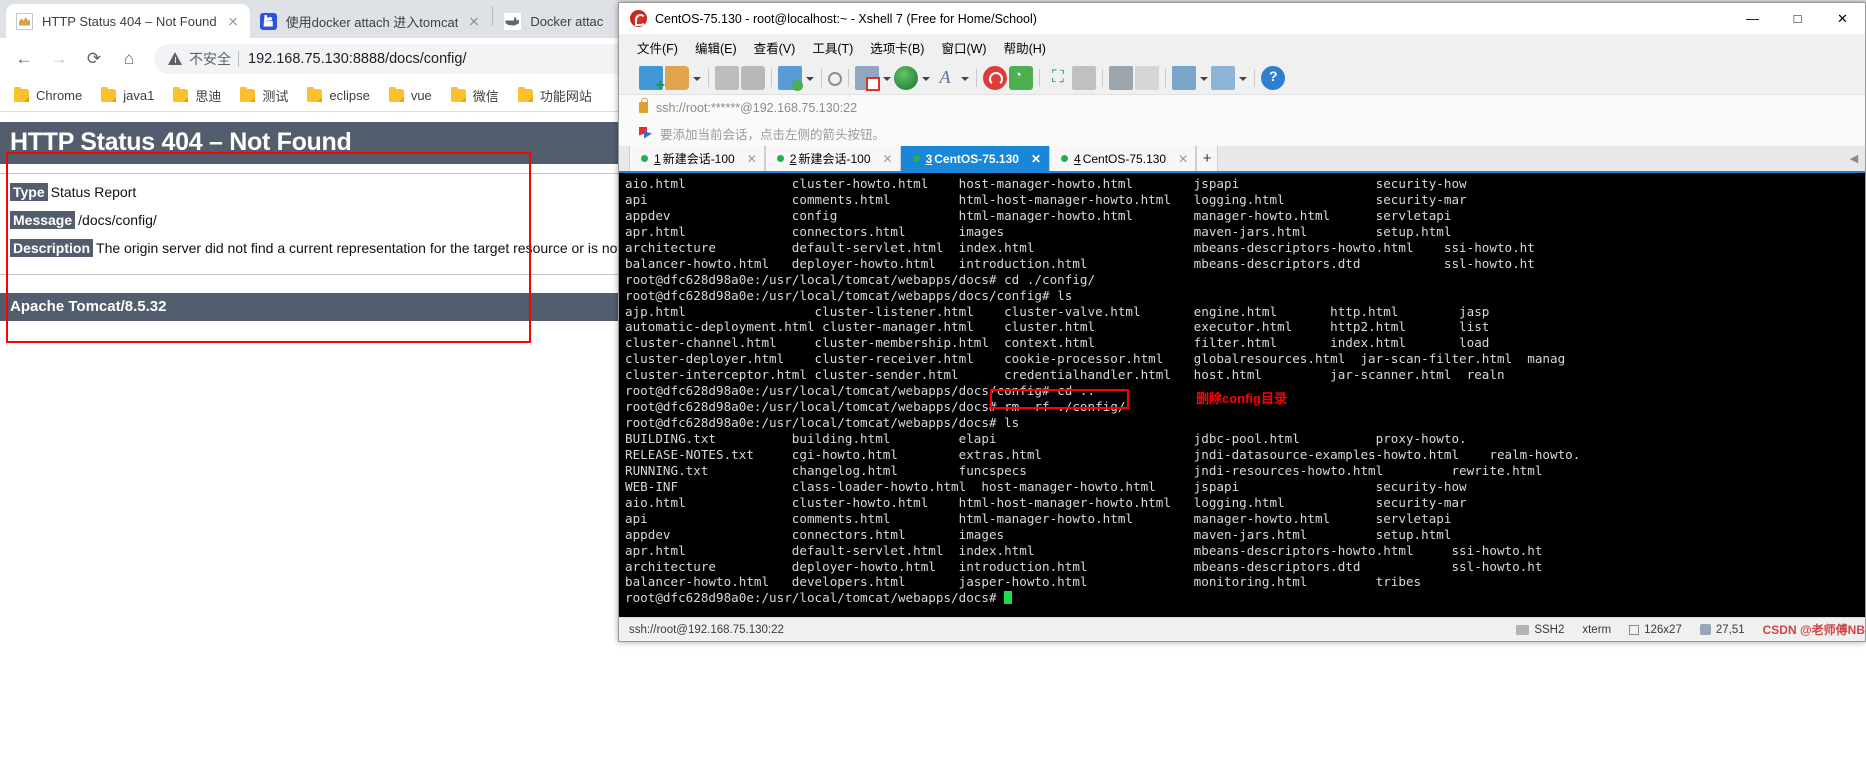 Image resolution: width=1866 pixels, height=772 pixels. Describe the element at coordinates (128, 21) in the screenshot. I see `browser-tab-0: HTTP Status 404 – Not Found` at that location.